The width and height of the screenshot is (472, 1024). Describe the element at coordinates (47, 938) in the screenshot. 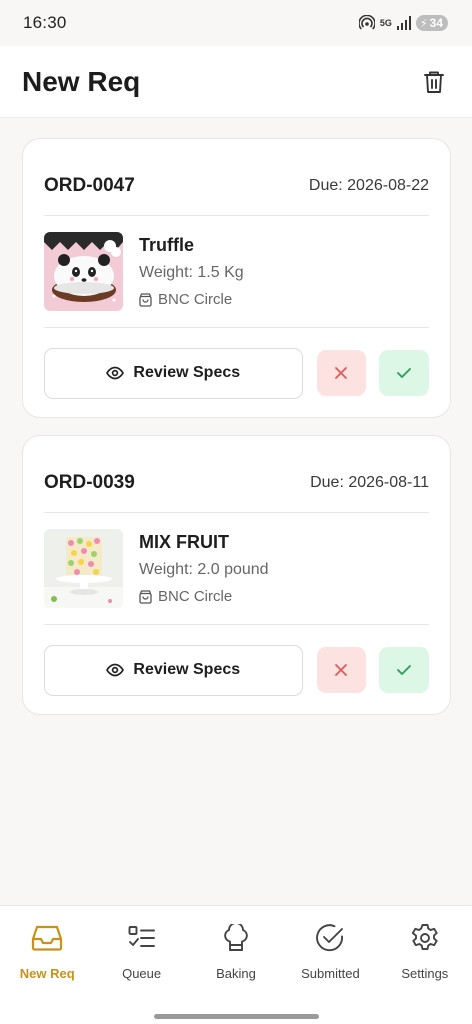

I see `inbox-icon` at that location.